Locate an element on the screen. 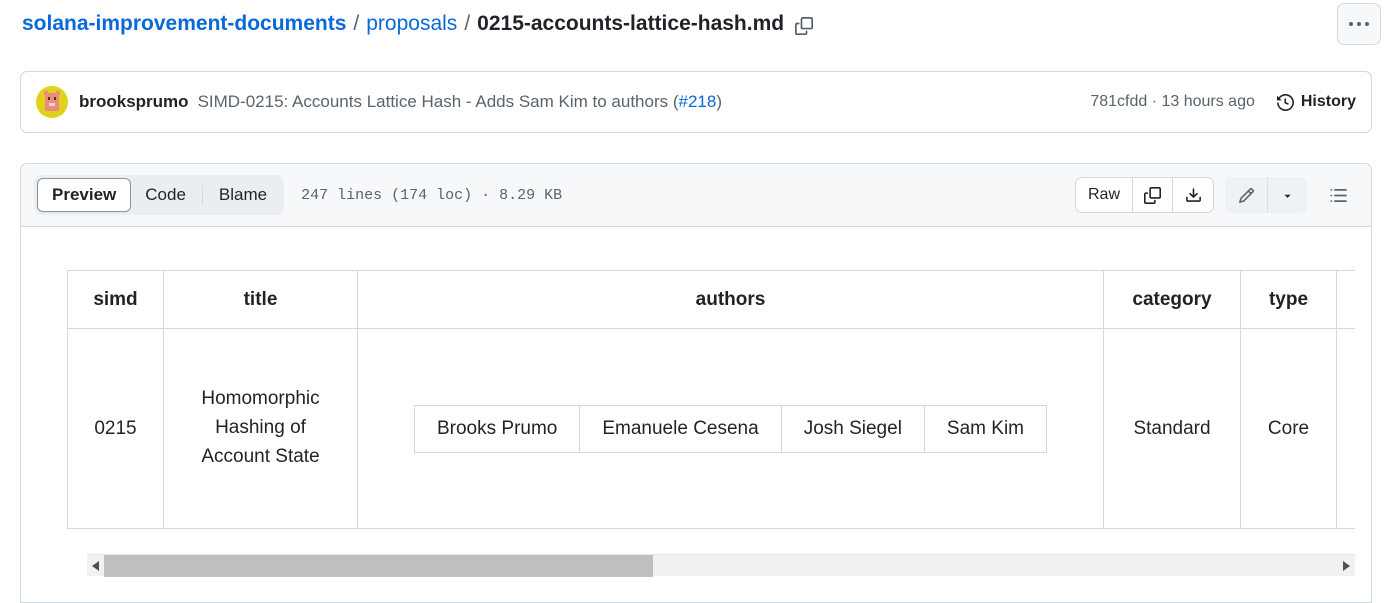 This screenshot has width=1392, height=603. scrollbar-track is located at coordinates (721, 565).